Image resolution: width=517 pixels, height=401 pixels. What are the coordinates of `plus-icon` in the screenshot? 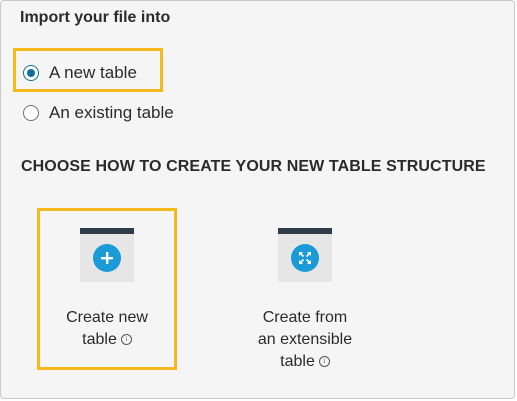 It's located at (107, 258).